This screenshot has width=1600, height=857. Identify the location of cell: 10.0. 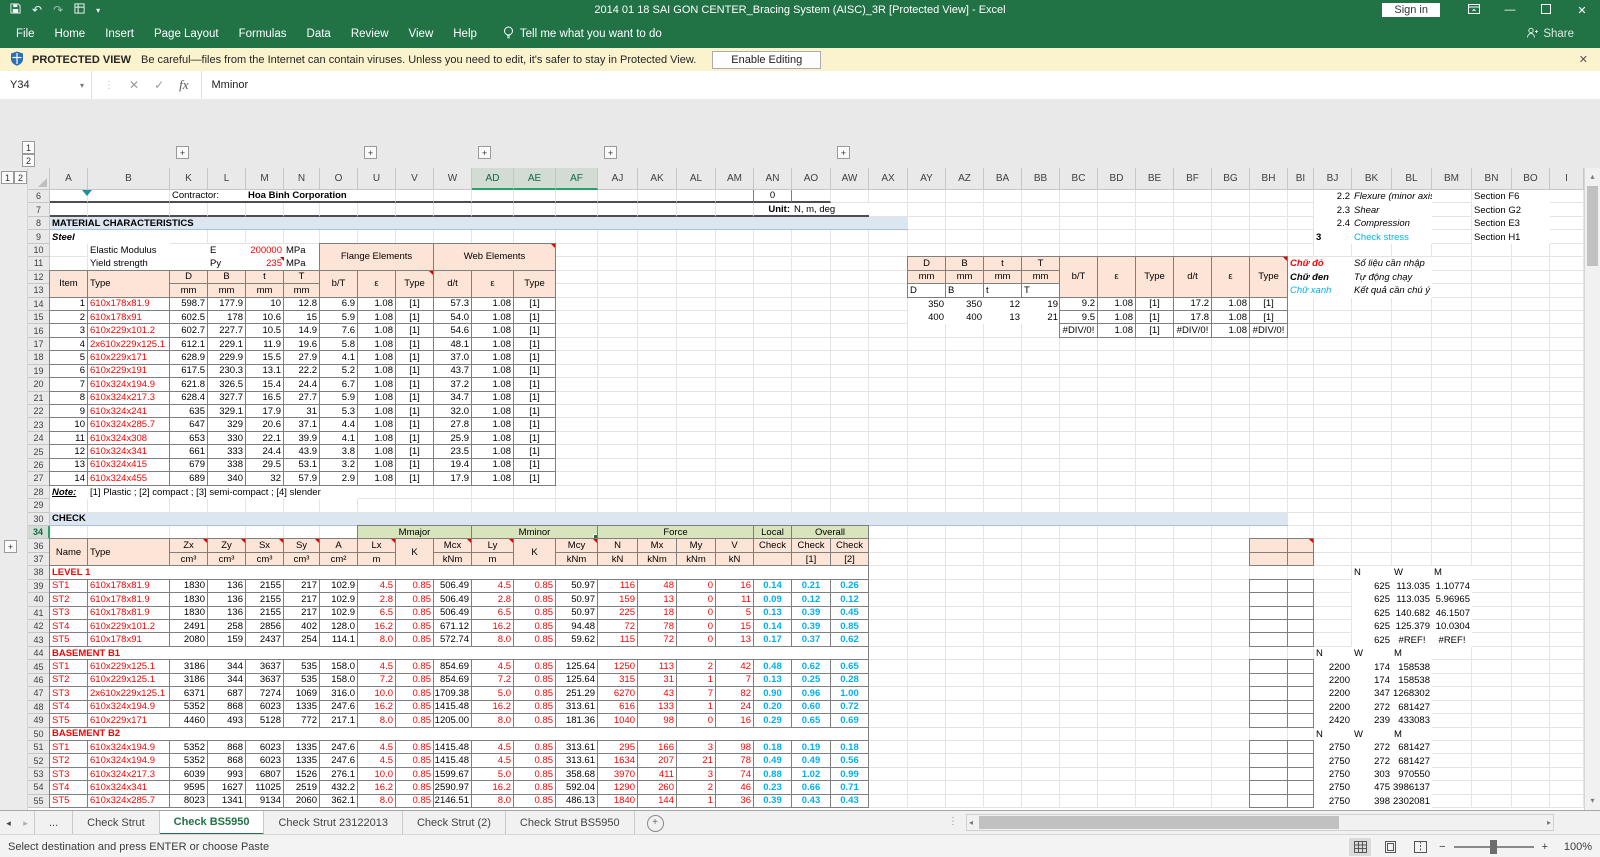
(376, 693).